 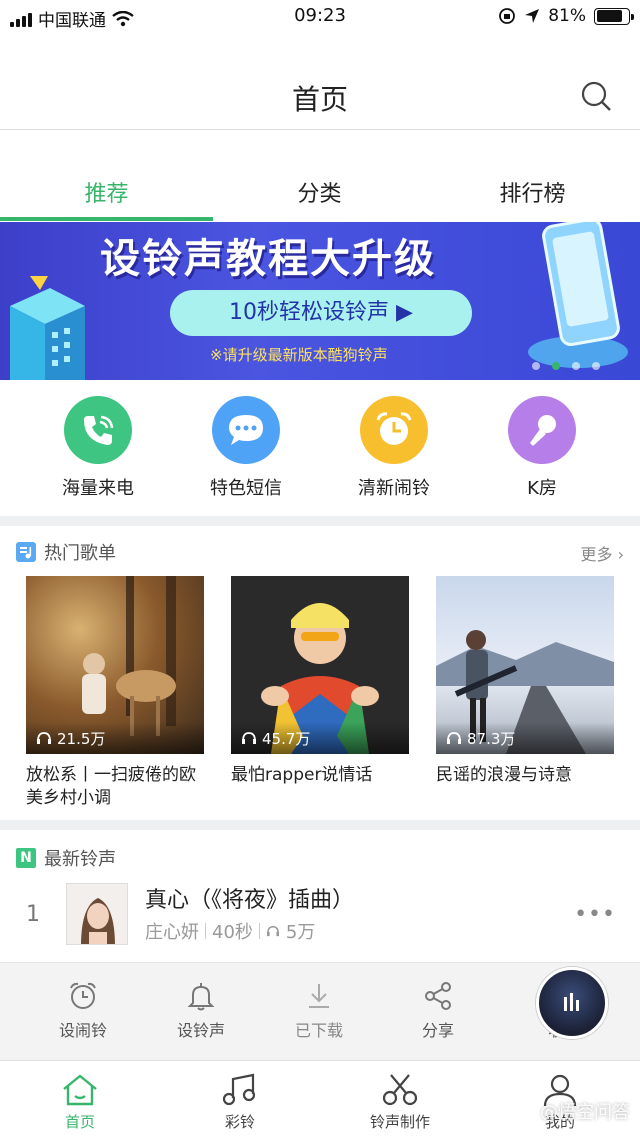 I want to click on playlist-name: 民谣的浪漫与诗意, so click(x=504, y=775).